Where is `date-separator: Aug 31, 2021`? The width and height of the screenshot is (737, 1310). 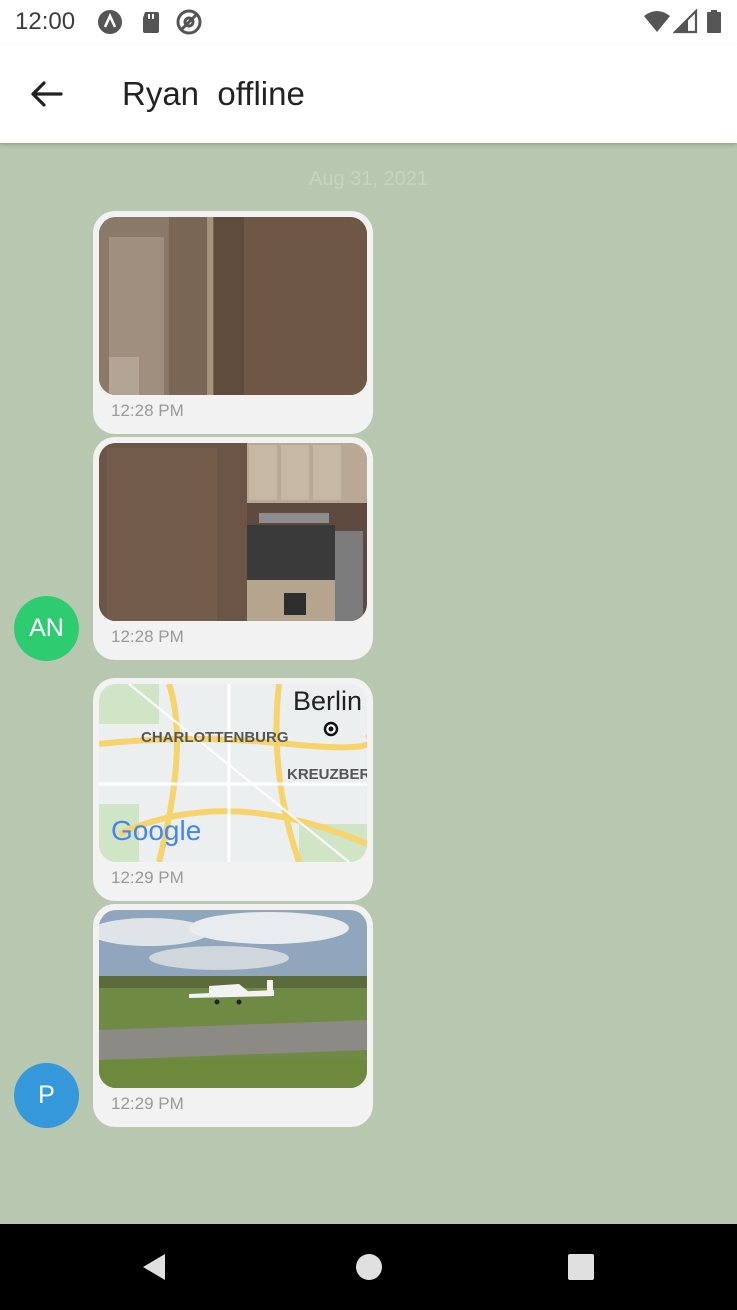 date-separator: Aug 31, 2021 is located at coordinates (368, 179).